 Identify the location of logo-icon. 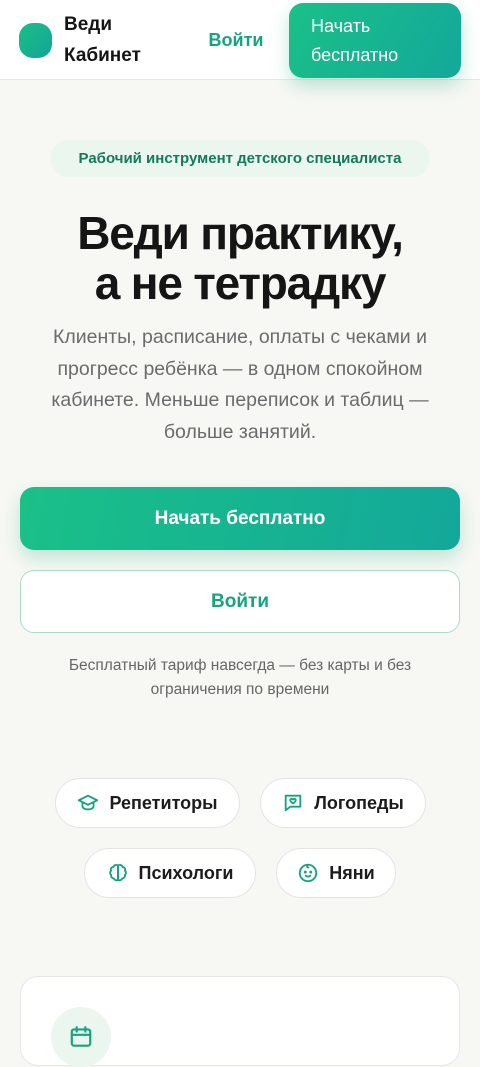
(35, 40).